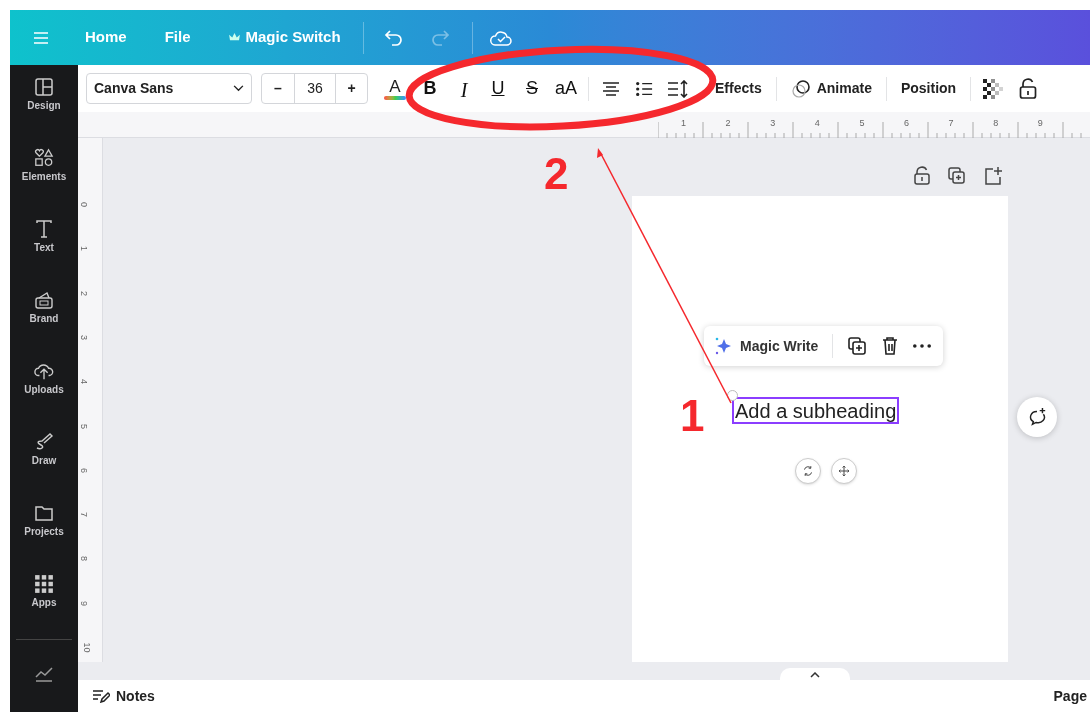  I want to click on grid-icon, so click(44, 584).